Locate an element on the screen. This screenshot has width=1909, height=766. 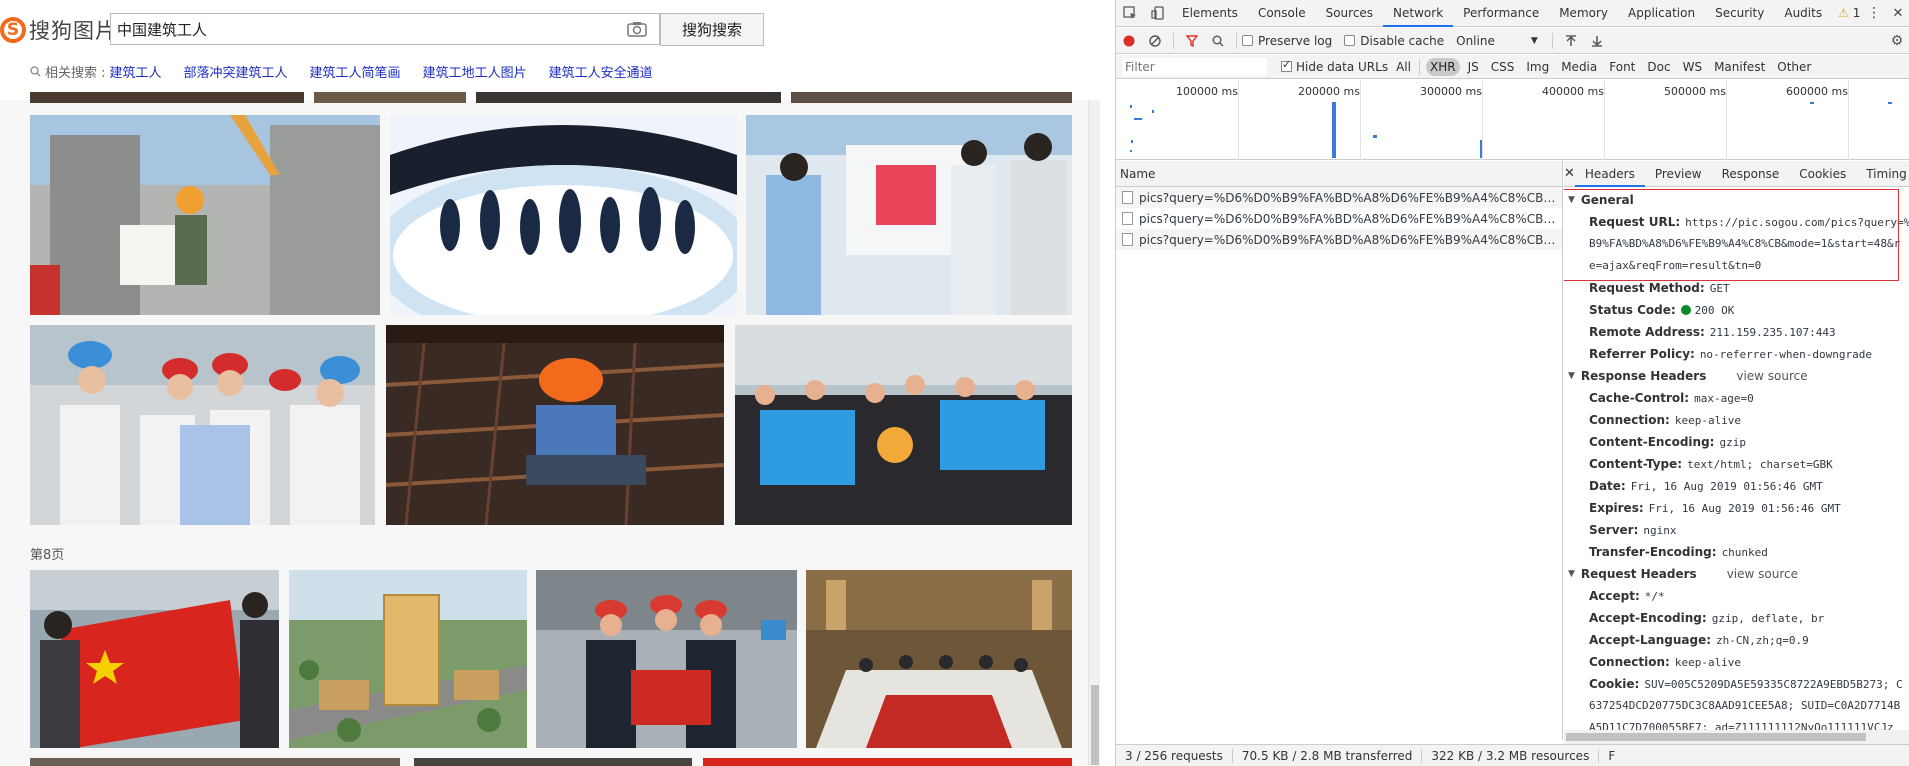
name-column-header: Name is located at coordinates (1339, 174).